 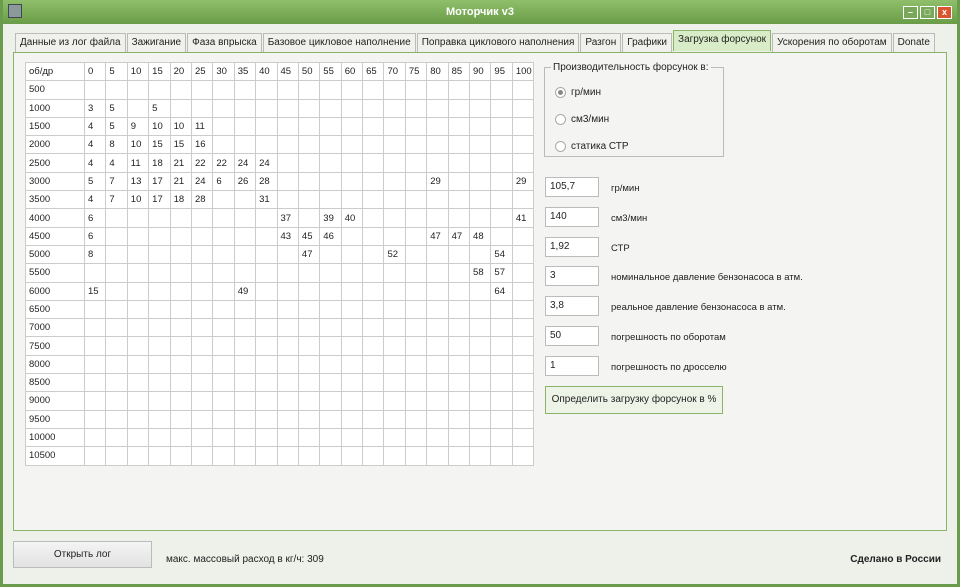 What do you see at coordinates (309, 254) in the screenshot?
I see `table-cell: 47` at bounding box center [309, 254].